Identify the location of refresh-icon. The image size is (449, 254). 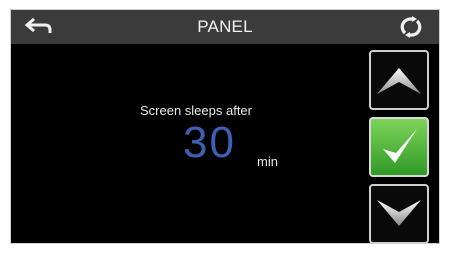
(411, 27).